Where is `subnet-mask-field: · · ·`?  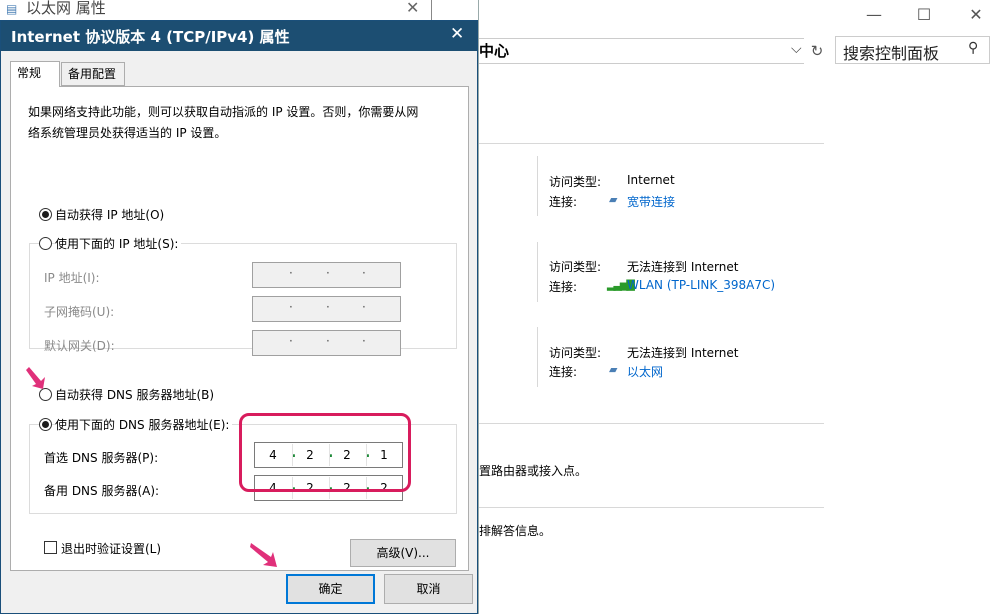 subnet-mask-field: · · · is located at coordinates (326, 309).